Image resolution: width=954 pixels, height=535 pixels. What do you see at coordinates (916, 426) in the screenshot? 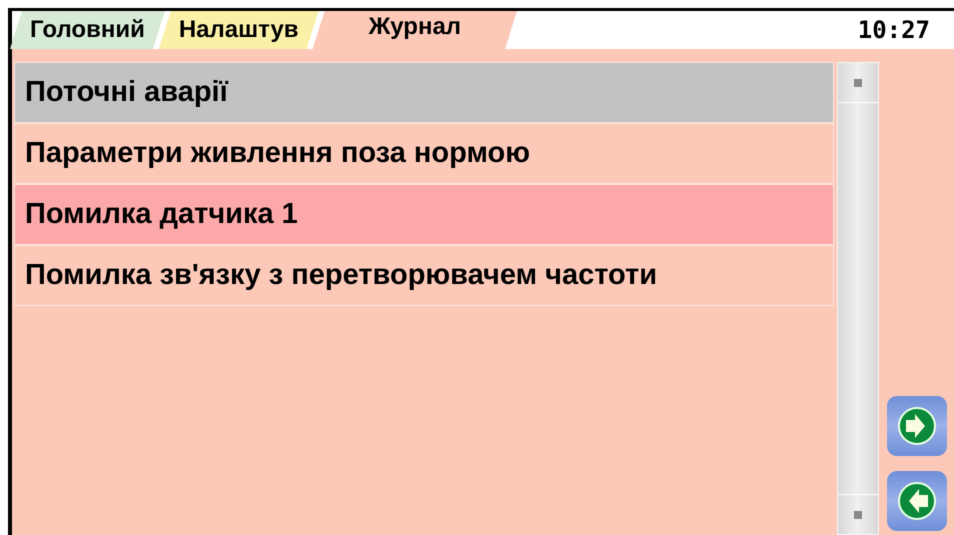
I see `next-button` at bounding box center [916, 426].